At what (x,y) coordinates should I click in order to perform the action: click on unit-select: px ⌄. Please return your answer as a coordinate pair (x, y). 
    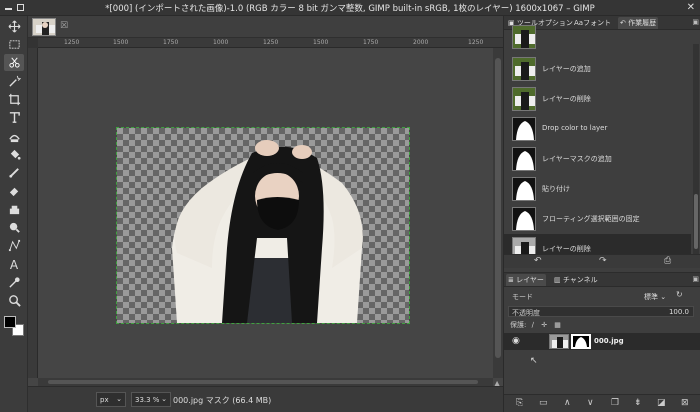
    Looking at the image, I should click on (111, 399).